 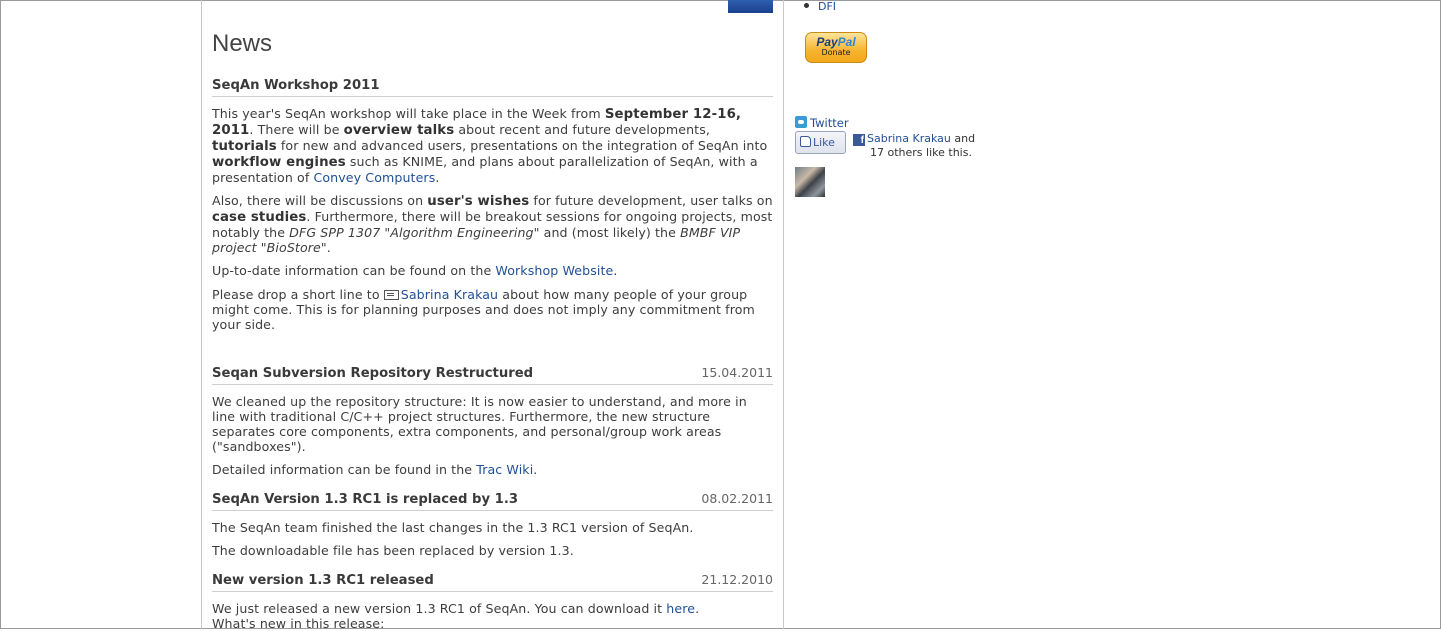 What do you see at coordinates (750, 6) in the screenshot?
I see `top-banner-image` at bounding box center [750, 6].